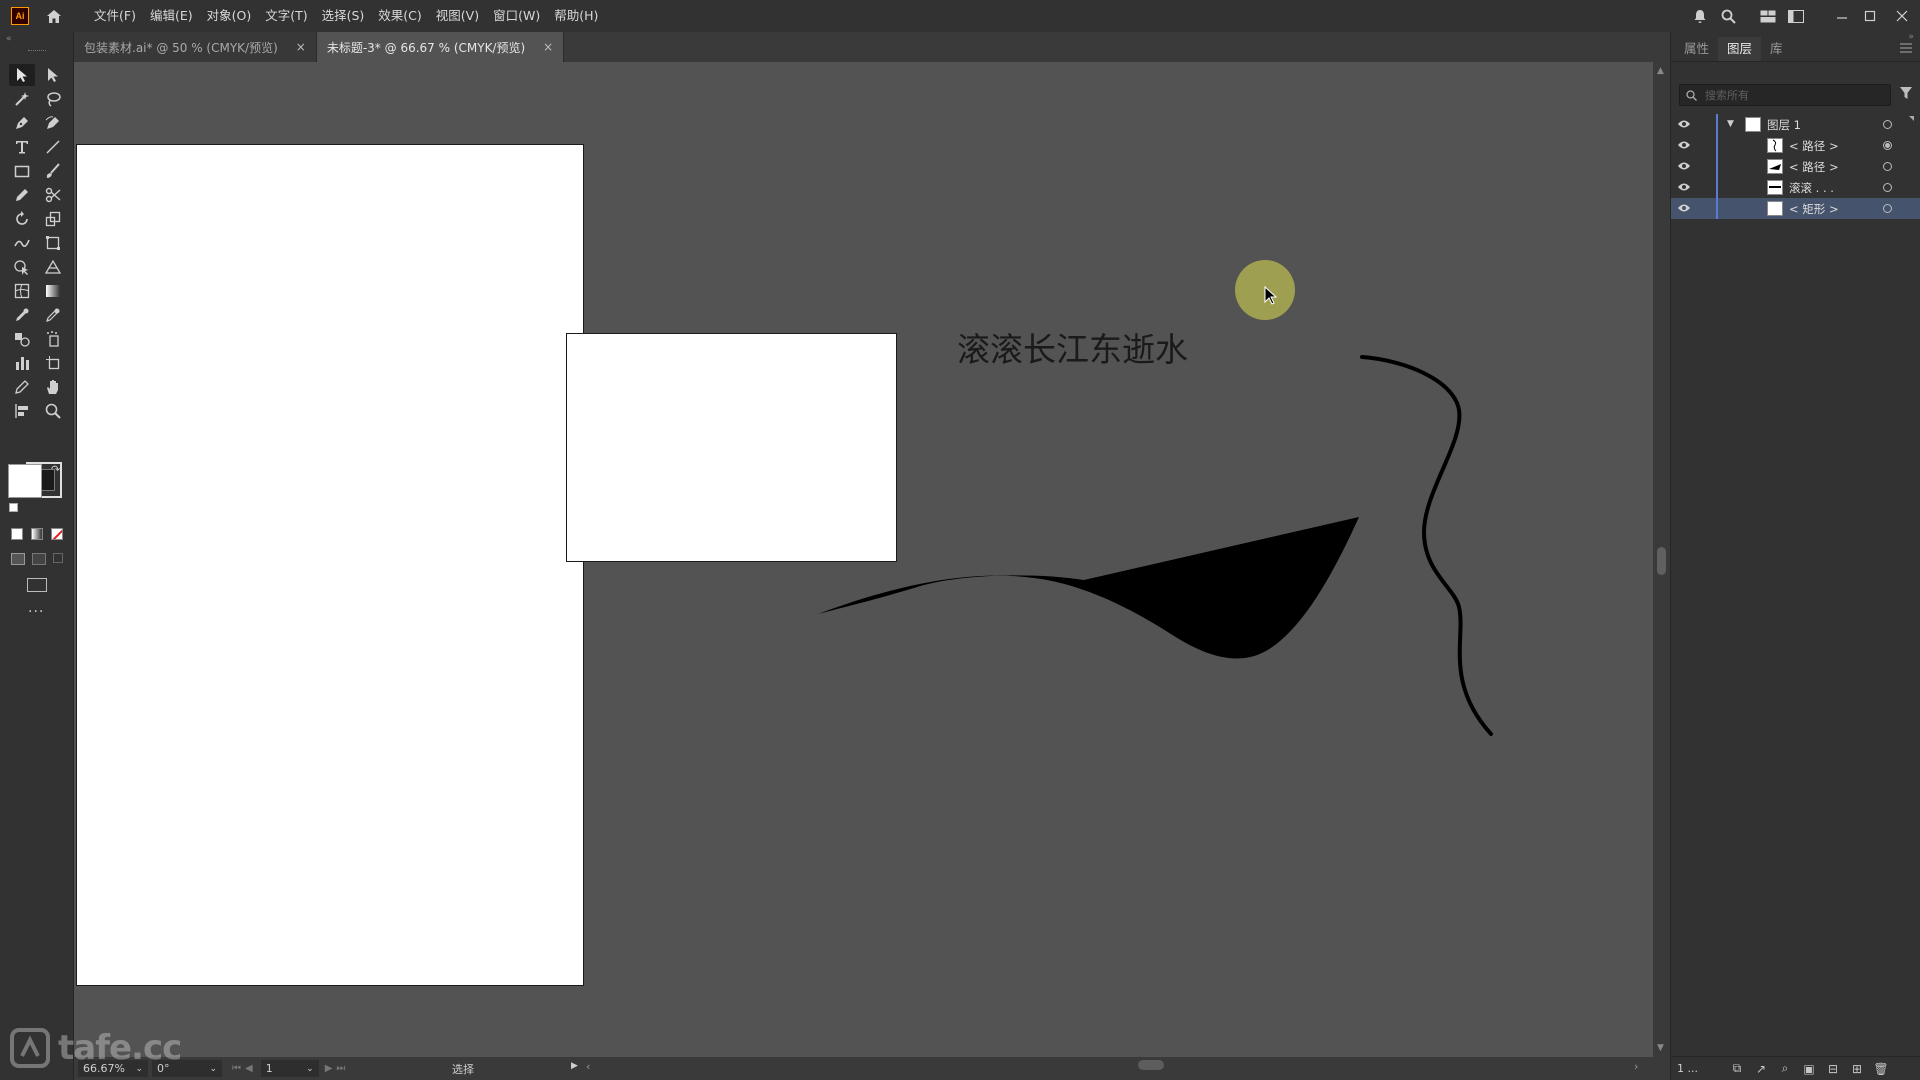 This screenshot has width=1920, height=1080. What do you see at coordinates (37, 51) in the screenshot?
I see `toolbar-grip` at bounding box center [37, 51].